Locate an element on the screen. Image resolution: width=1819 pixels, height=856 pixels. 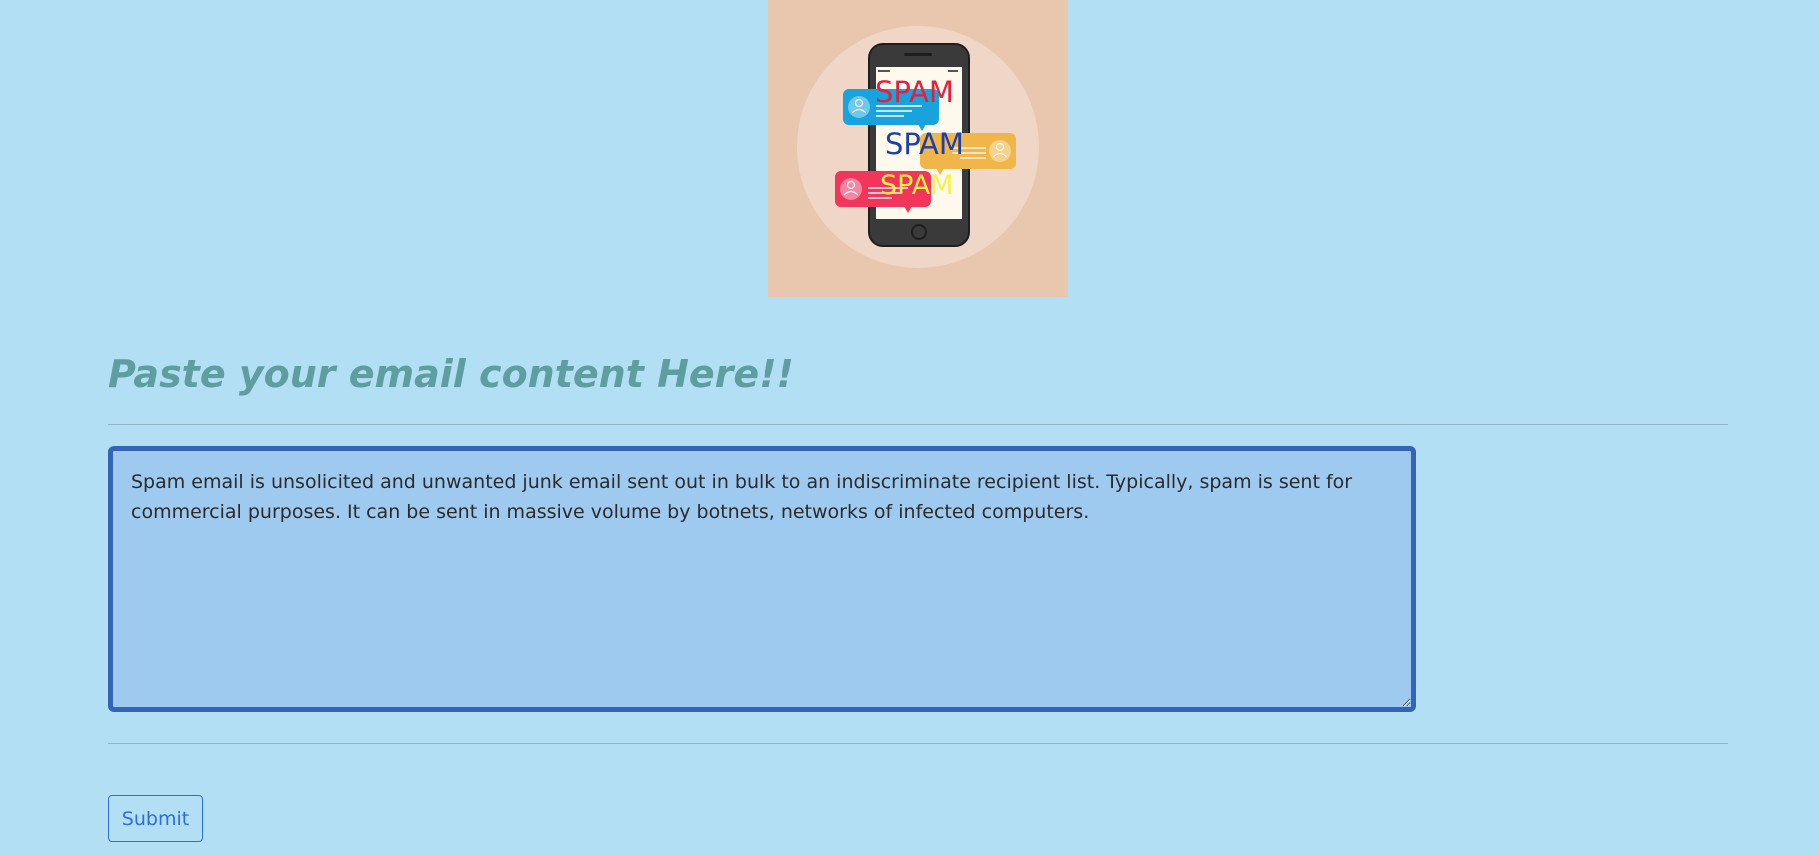
spam-word-red: SPAM is located at coordinates (914, 92).